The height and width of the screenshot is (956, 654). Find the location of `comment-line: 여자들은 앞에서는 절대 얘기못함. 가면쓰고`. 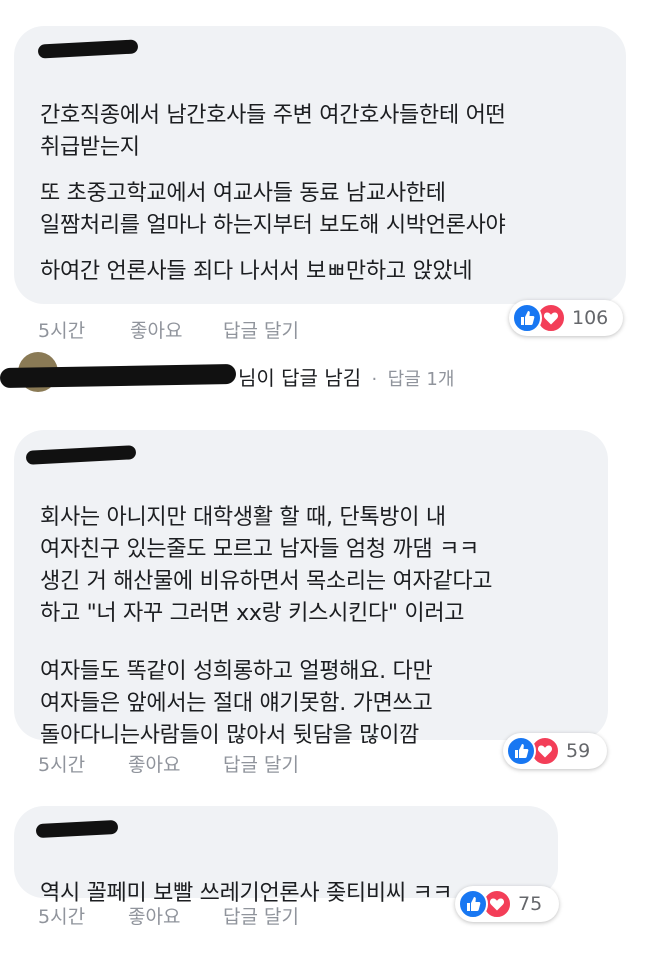

comment-line: 여자들은 앞에서는 절대 얘기못함. 가면쓰고 is located at coordinates (236, 703).